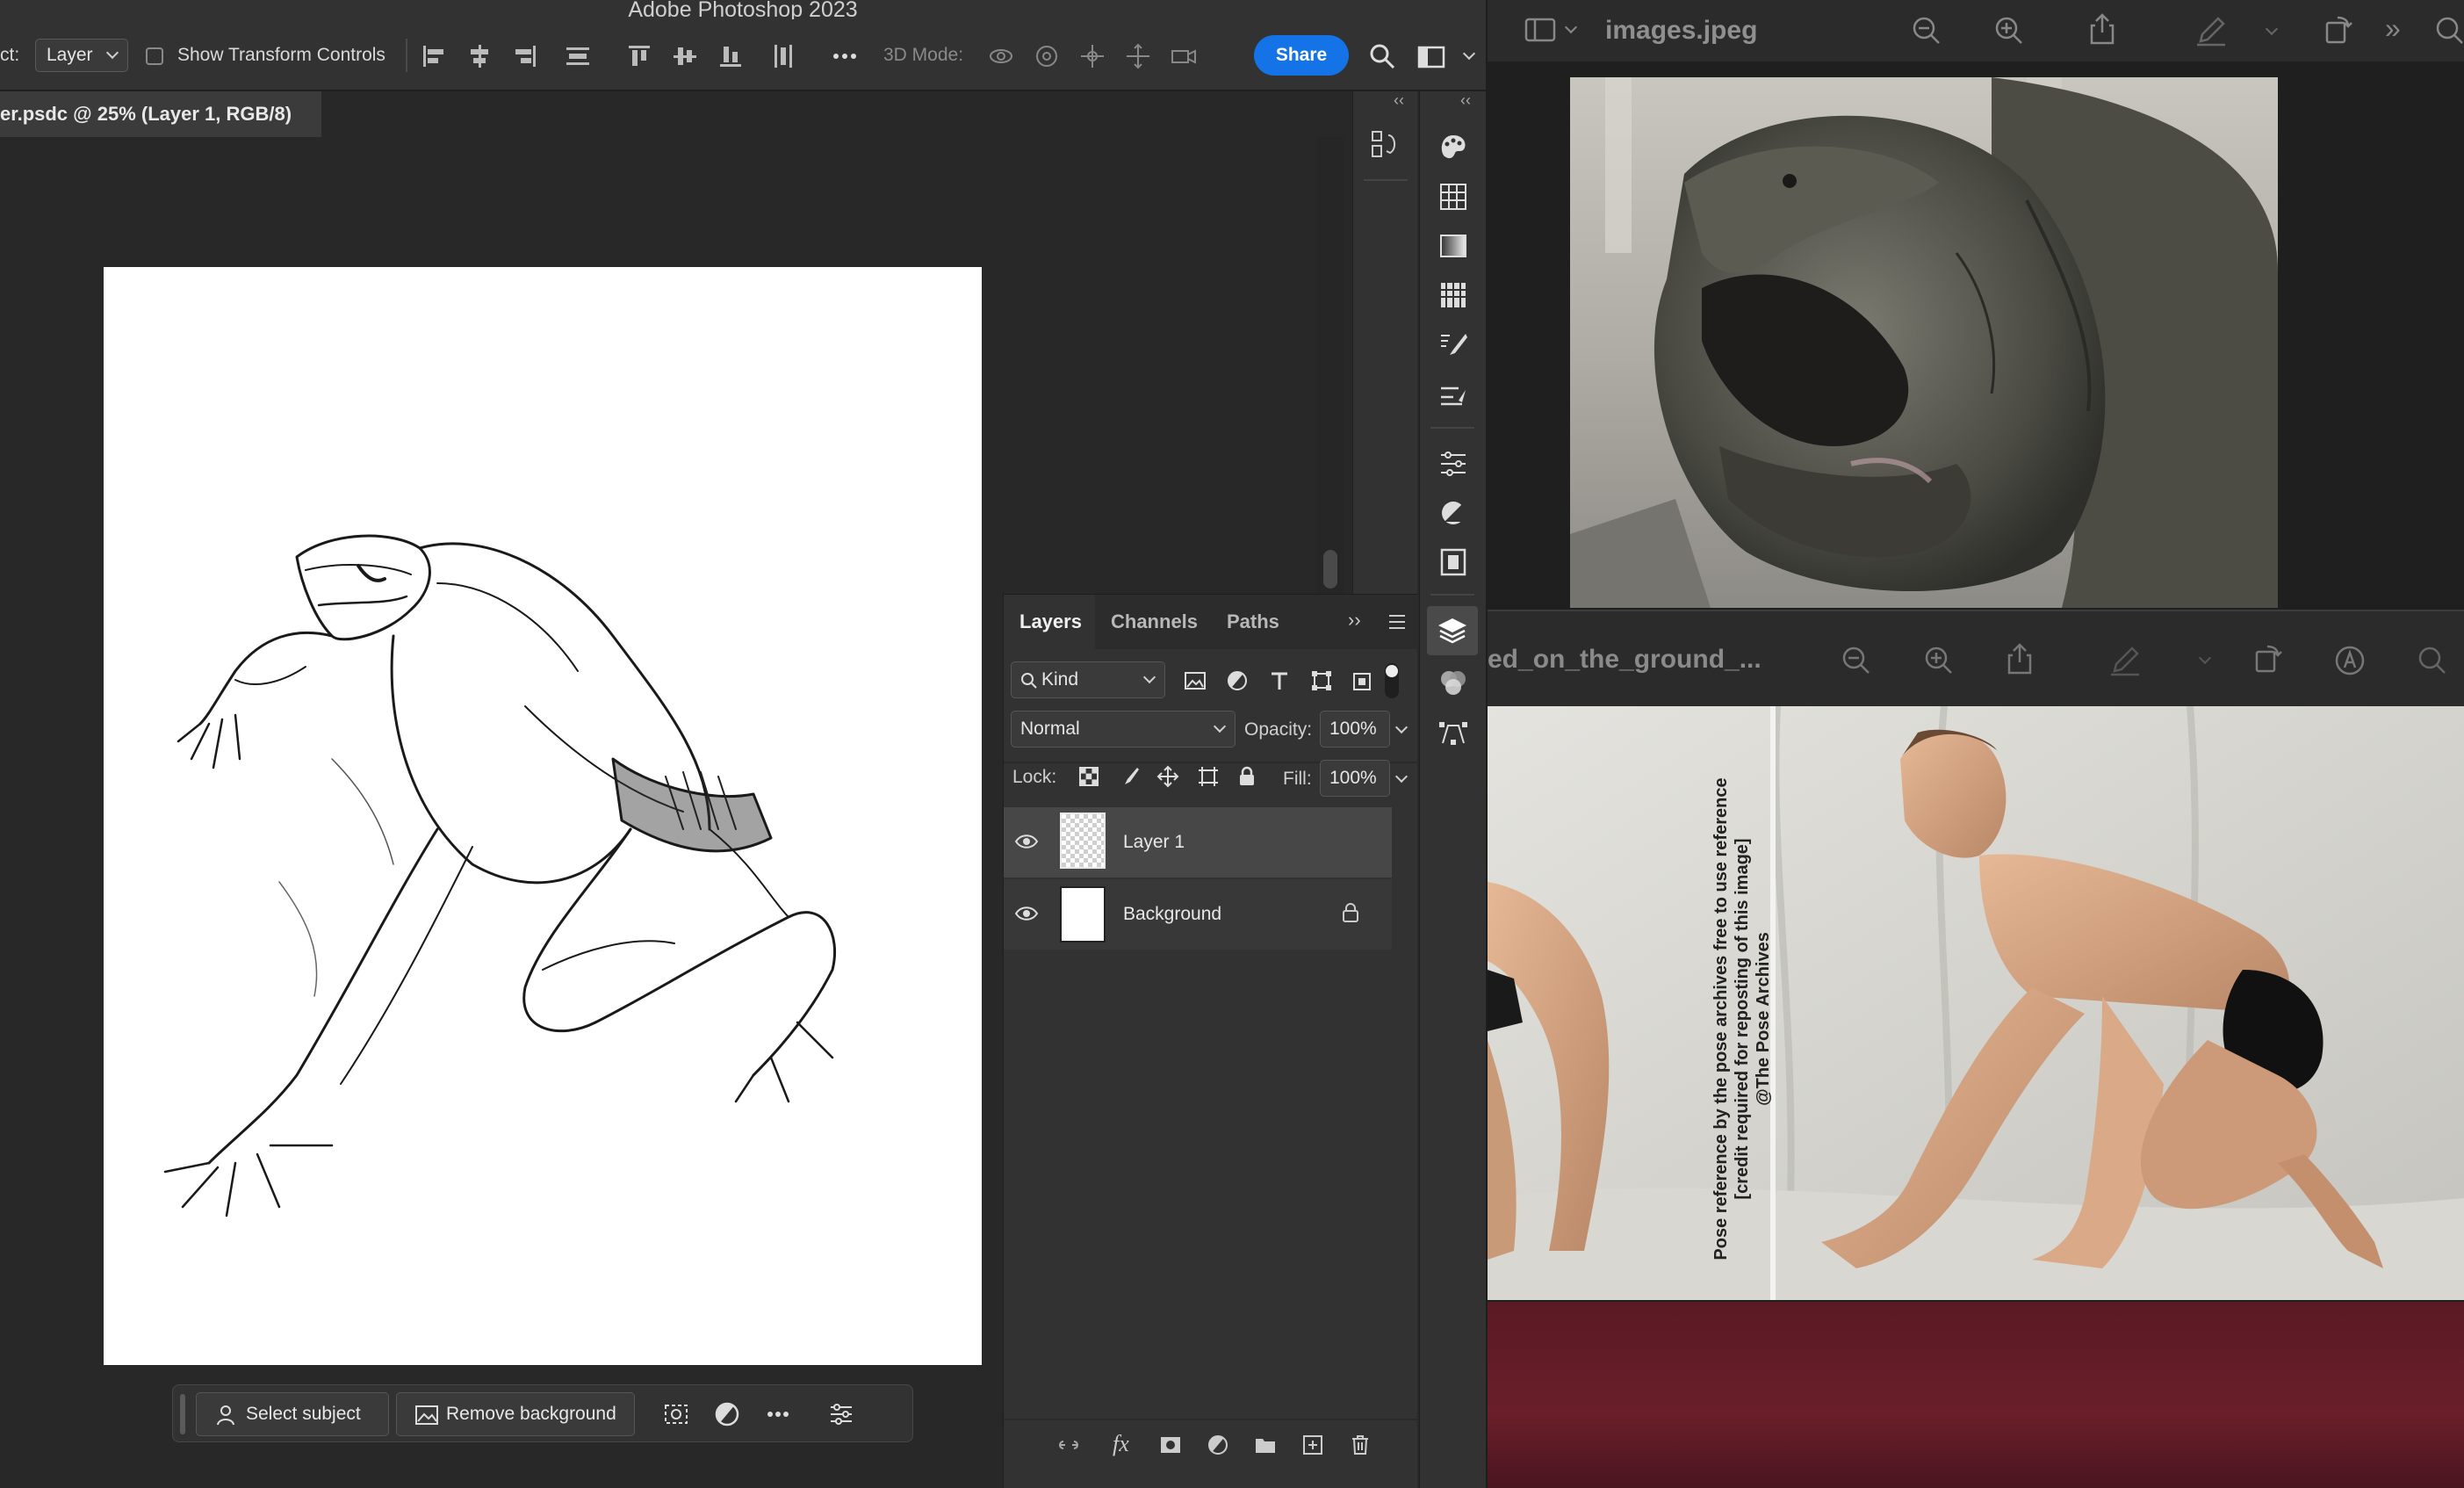  What do you see at coordinates (1068, 1445) in the screenshot?
I see `link-layers-icon` at bounding box center [1068, 1445].